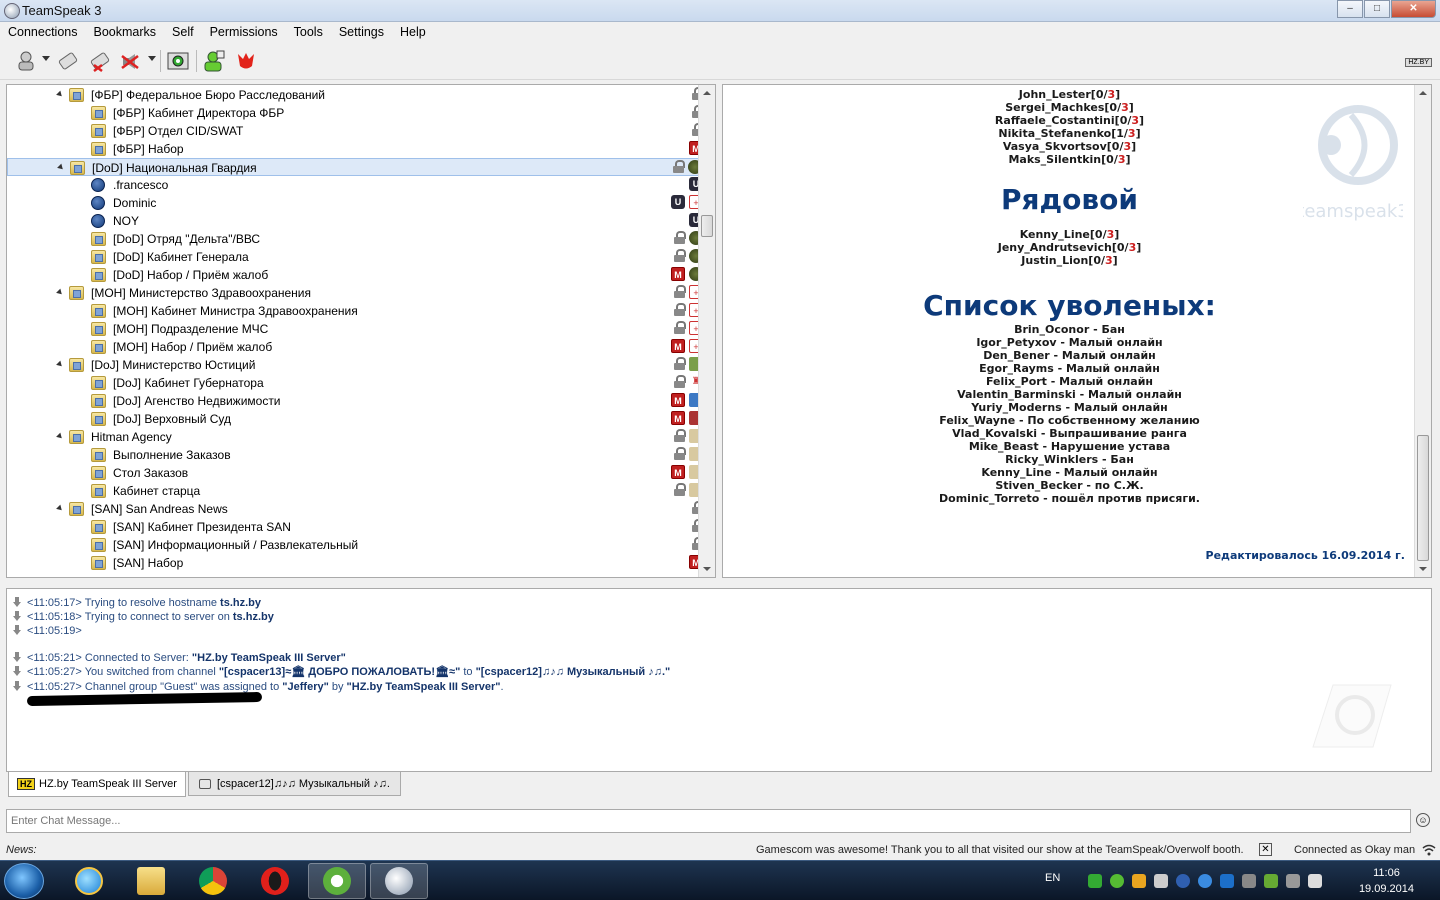 The width and height of the screenshot is (1440, 900). What do you see at coordinates (361, 32) in the screenshot?
I see `menu-settings: Settings` at bounding box center [361, 32].